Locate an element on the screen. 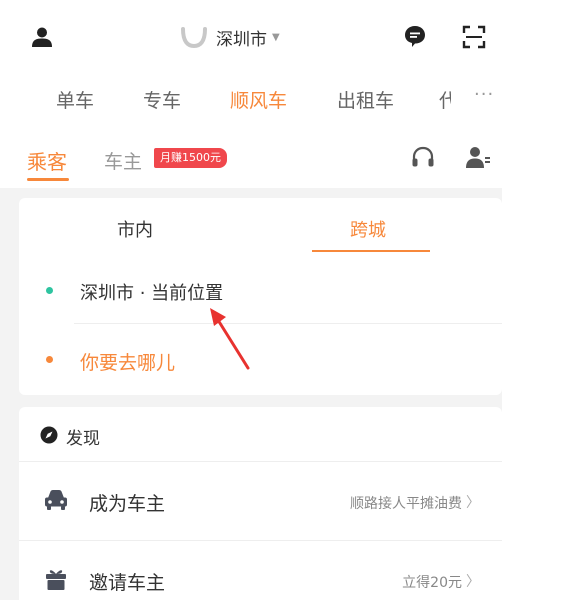 Image resolution: width=566 pixels, height=600 pixels. headset-icon is located at coordinates (423, 158).